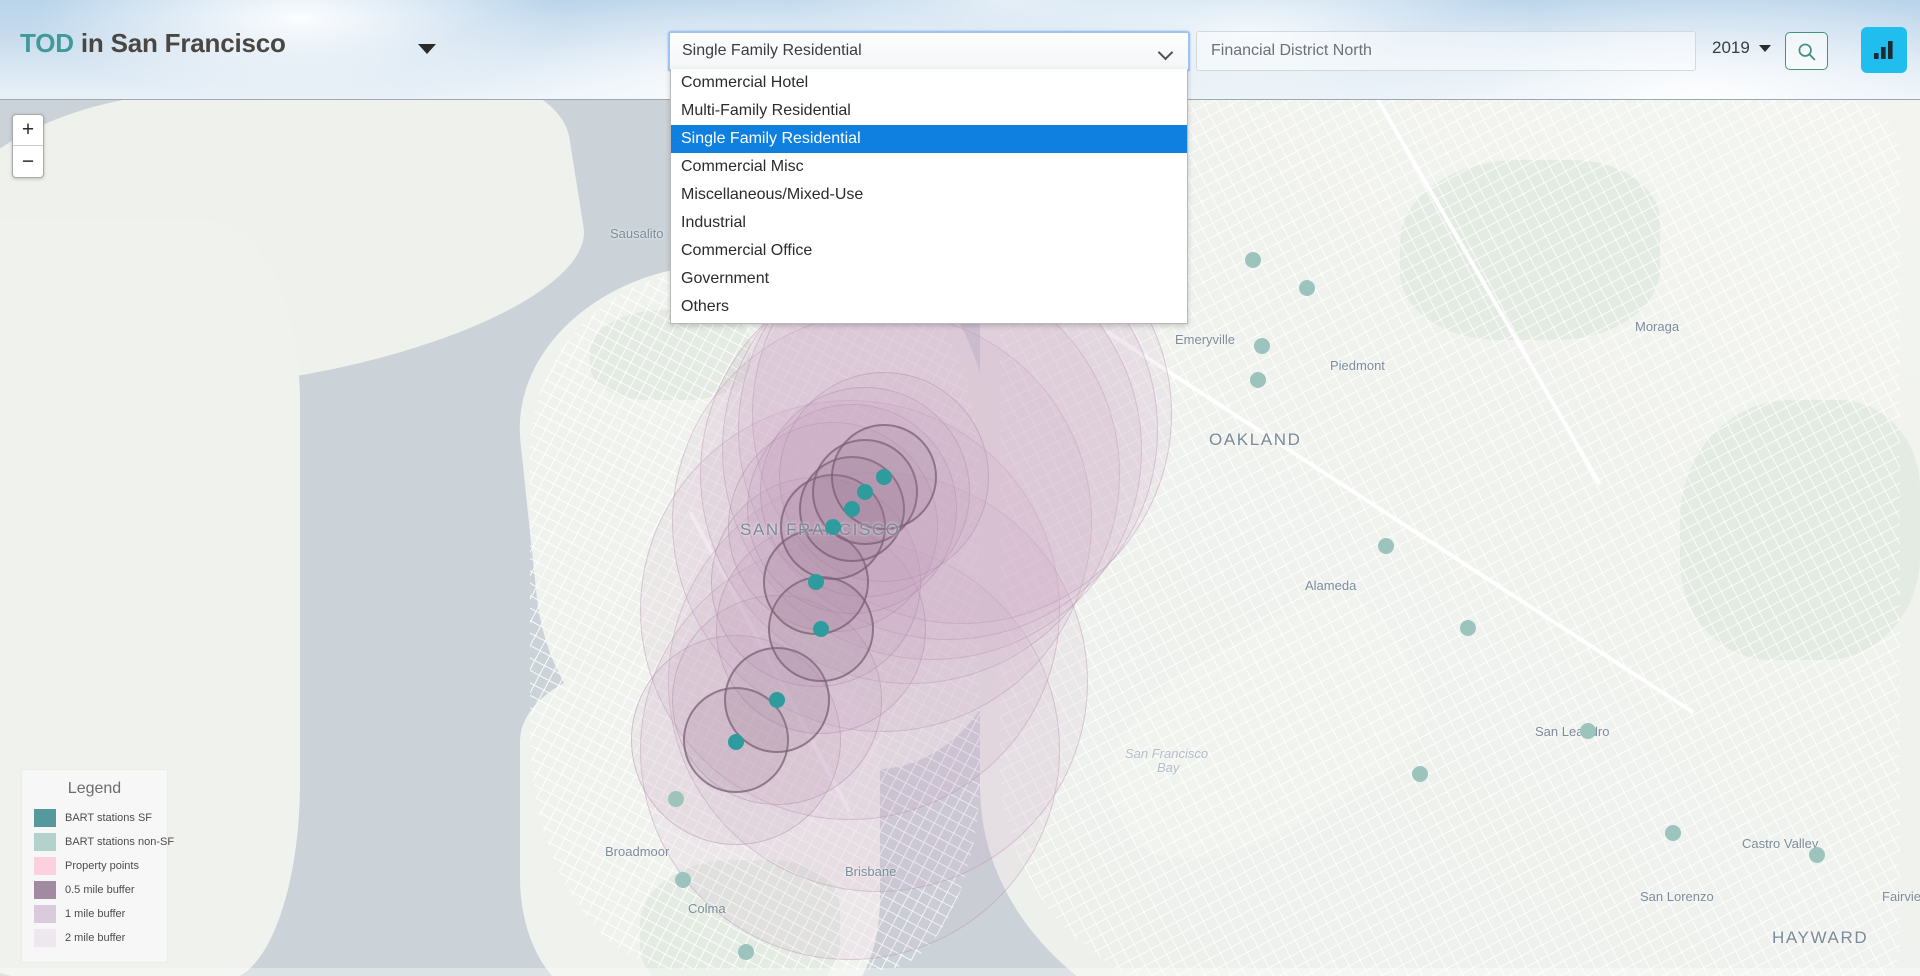  I want to click on legend-item: 0.5 mile buffer, so click(94, 890).